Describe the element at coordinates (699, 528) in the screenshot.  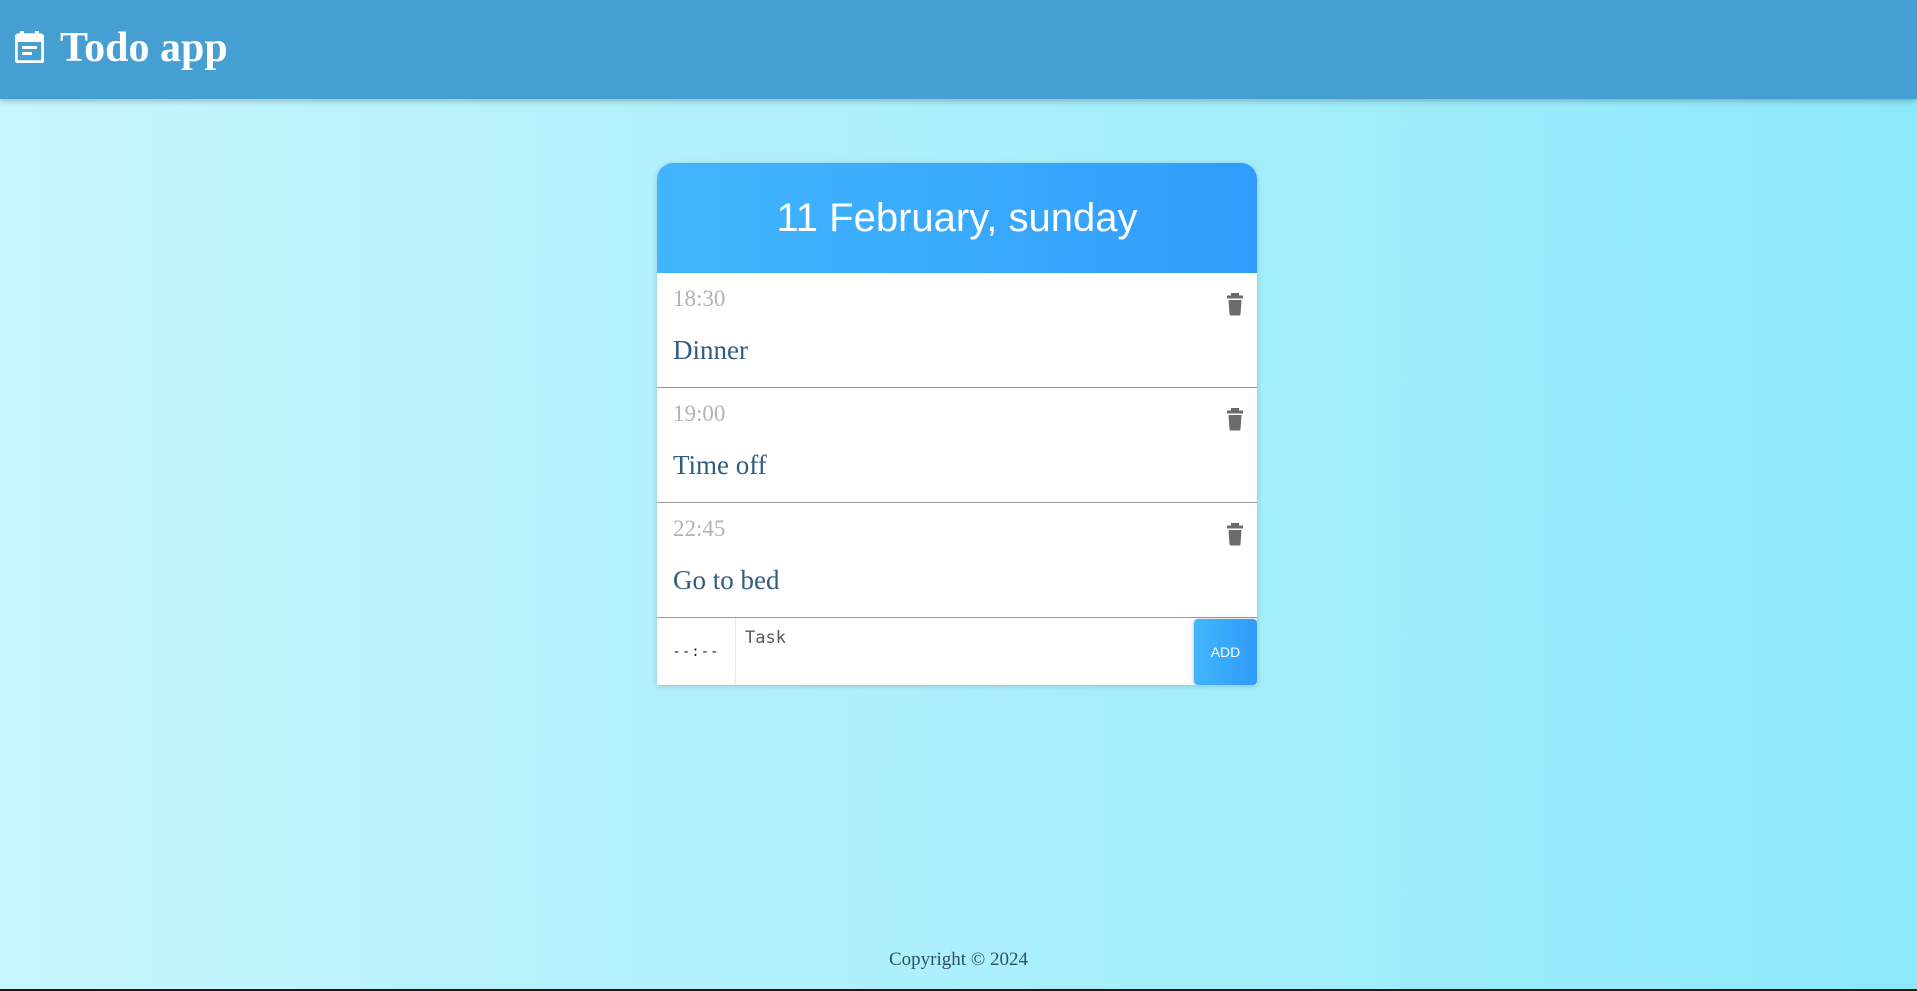
I see `task-time: 22:45` at that location.